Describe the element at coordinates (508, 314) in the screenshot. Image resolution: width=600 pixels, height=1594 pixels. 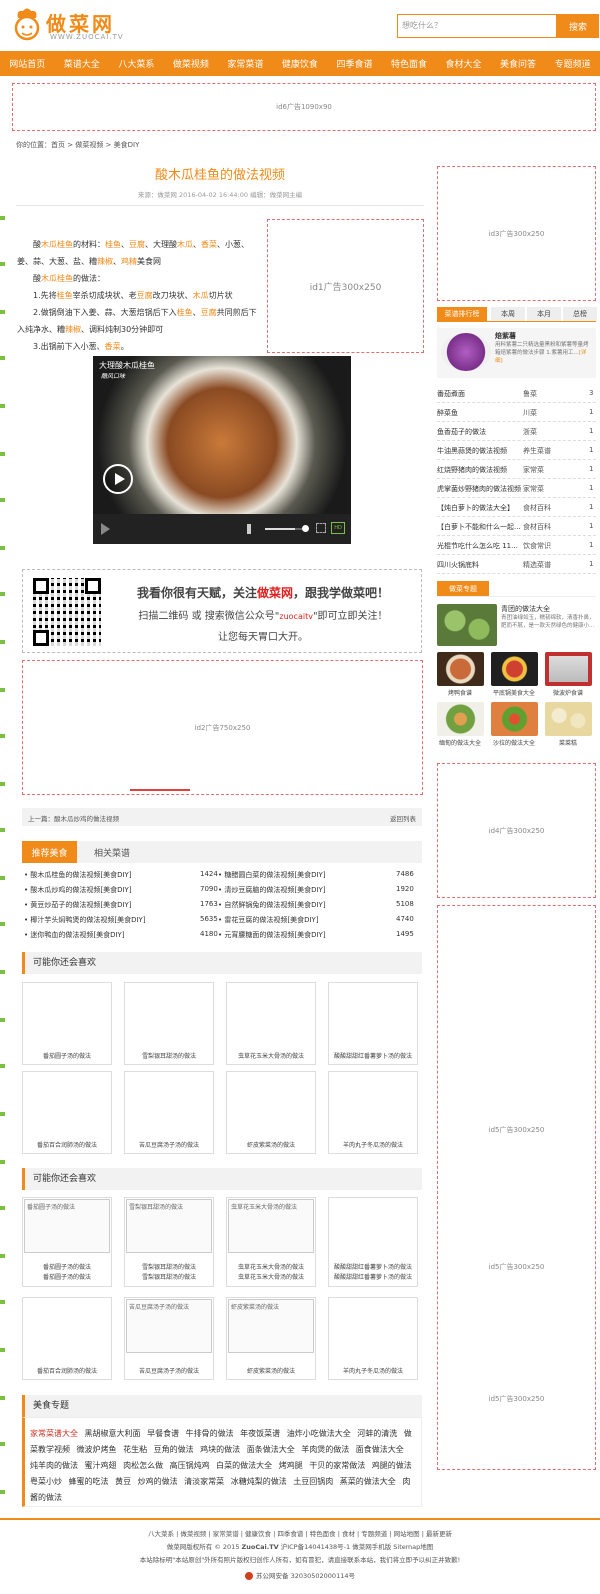
I see `tab-week: 本周` at that location.